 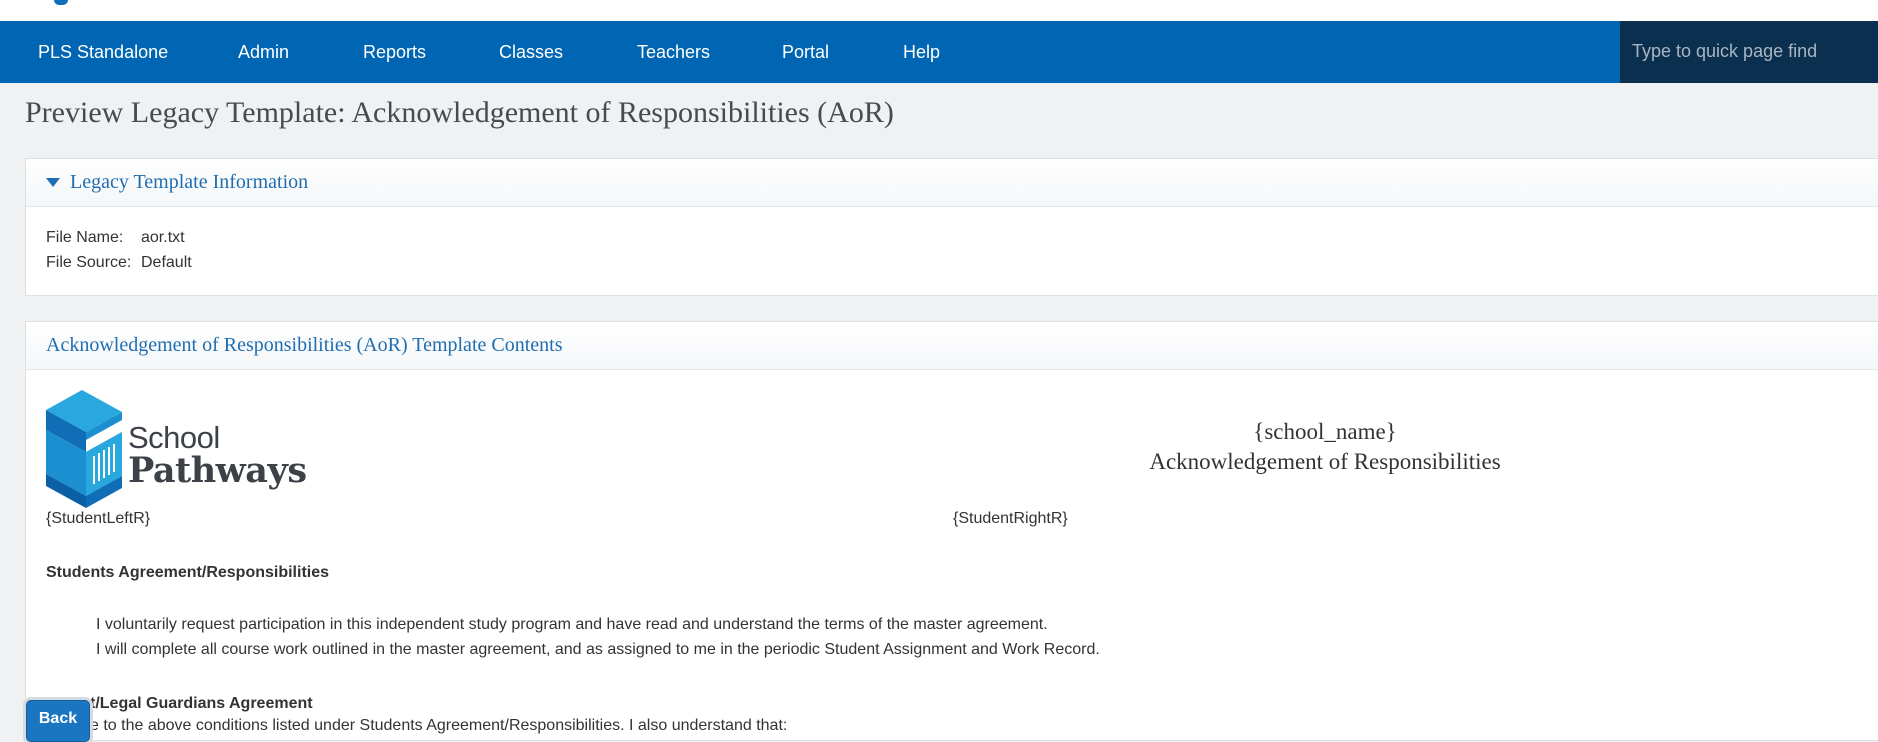 I want to click on doc-school-name: {school_name}, so click(x=1325, y=431).